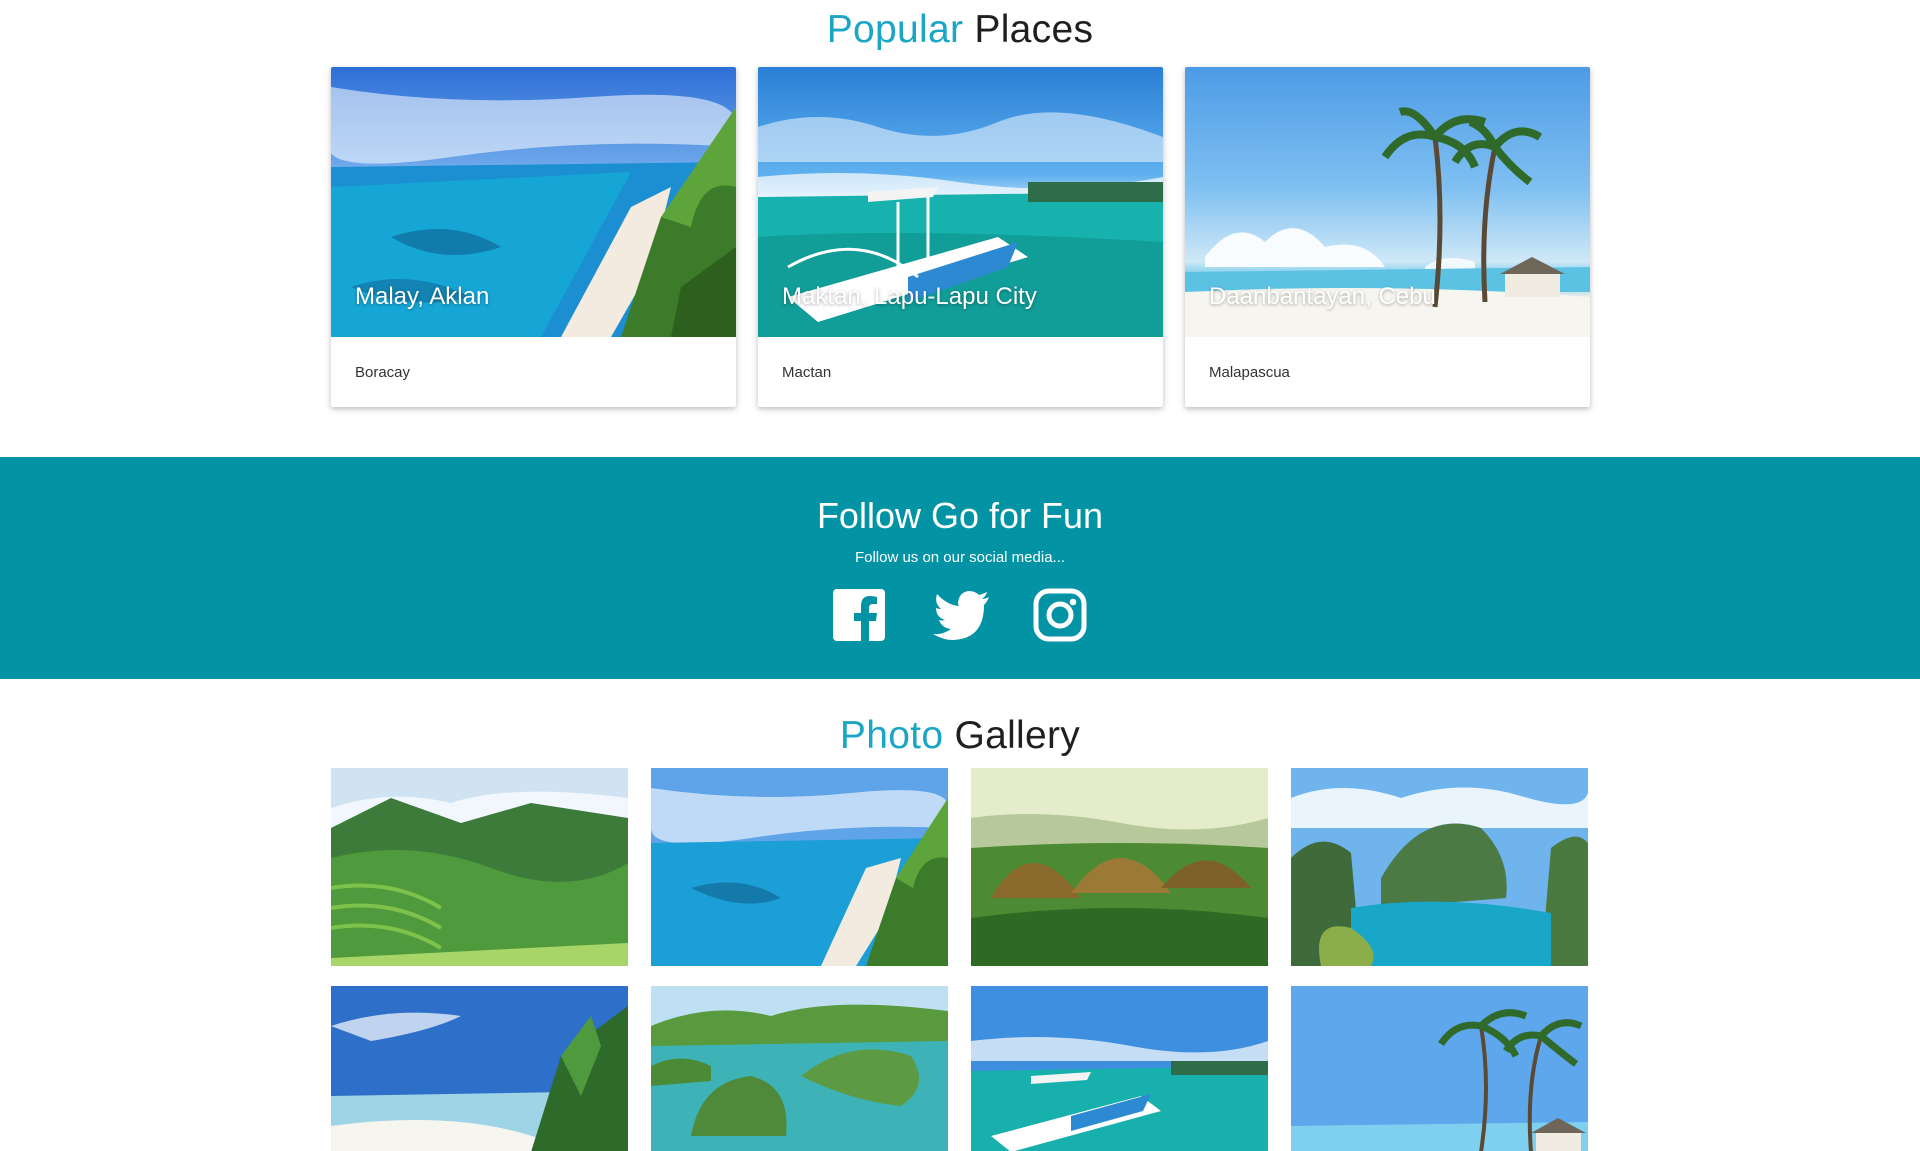 The image size is (1920, 1151). What do you see at coordinates (1119, 867) in the screenshot?
I see `gallery-photo-chocolate-hills` at bounding box center [1119, 867].